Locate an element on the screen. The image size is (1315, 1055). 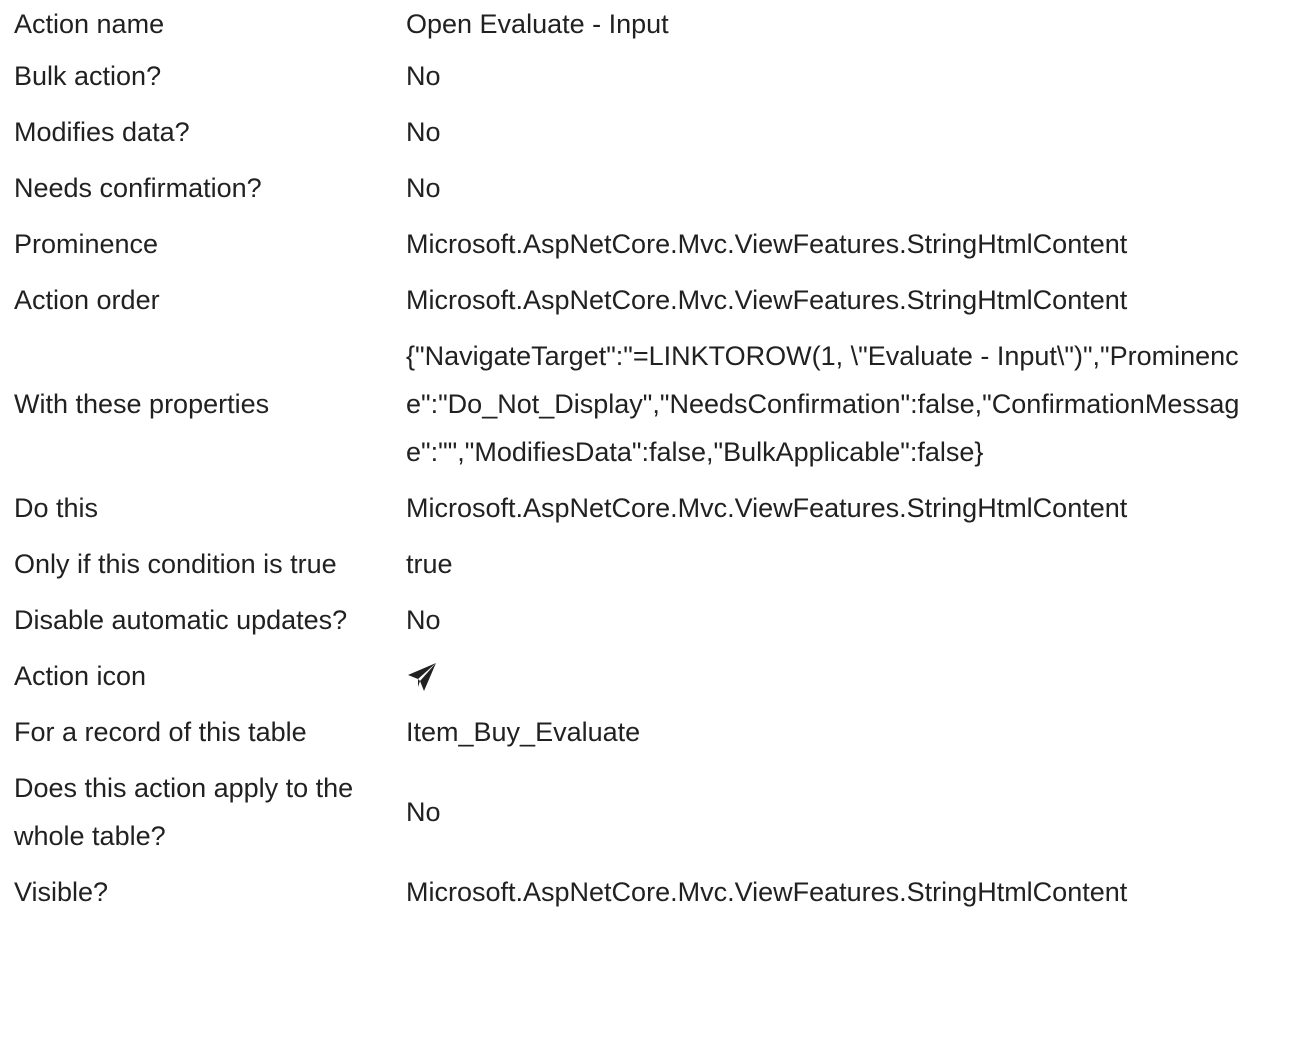
property-label: Action order is located at coordinates (87, 300).